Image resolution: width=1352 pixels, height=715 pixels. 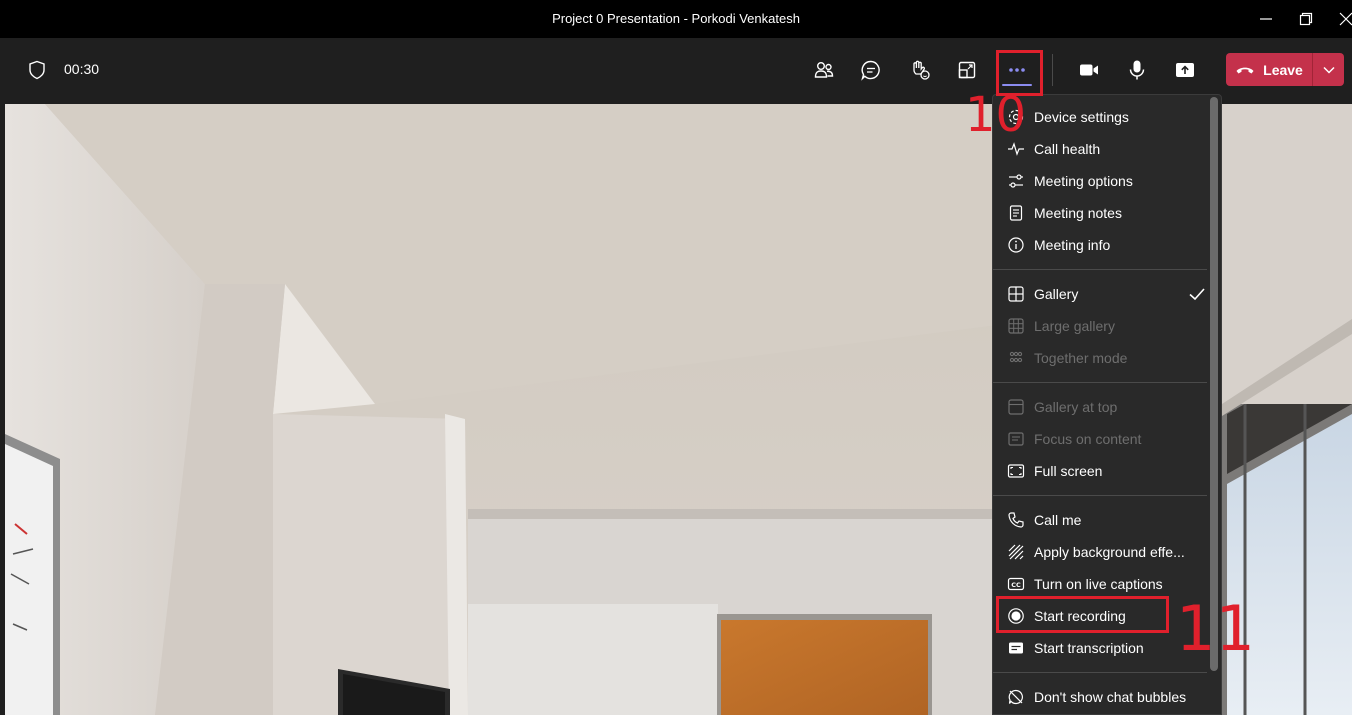 What do you see at coordinates (1016, 245) in the screenshot?
I see `info-icon` at bounding box center [1016, 245].